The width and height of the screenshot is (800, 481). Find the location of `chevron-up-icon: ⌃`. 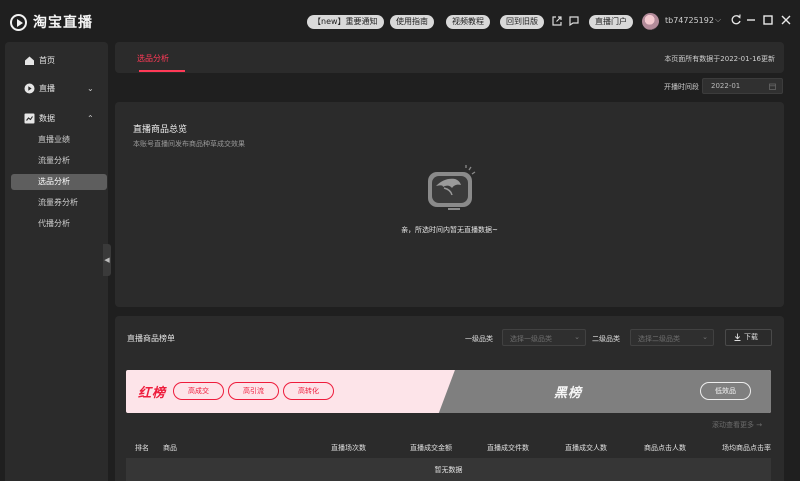

chevron-up-icon: ⌃ is located at coordinates (90, 118).